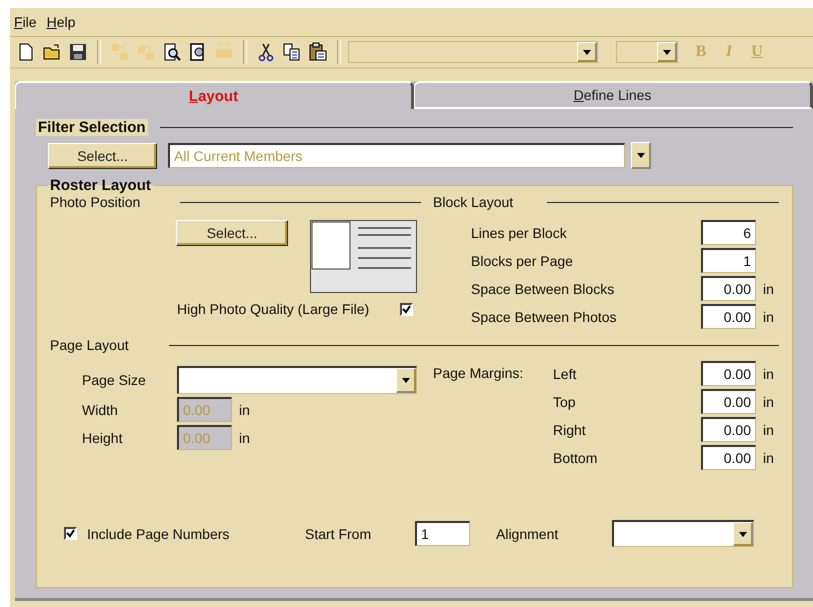 The image size is (813, 607). Describe the element at coordinates (89, 345) in the screenshot. I see `group-label: Page Layout` at that location.